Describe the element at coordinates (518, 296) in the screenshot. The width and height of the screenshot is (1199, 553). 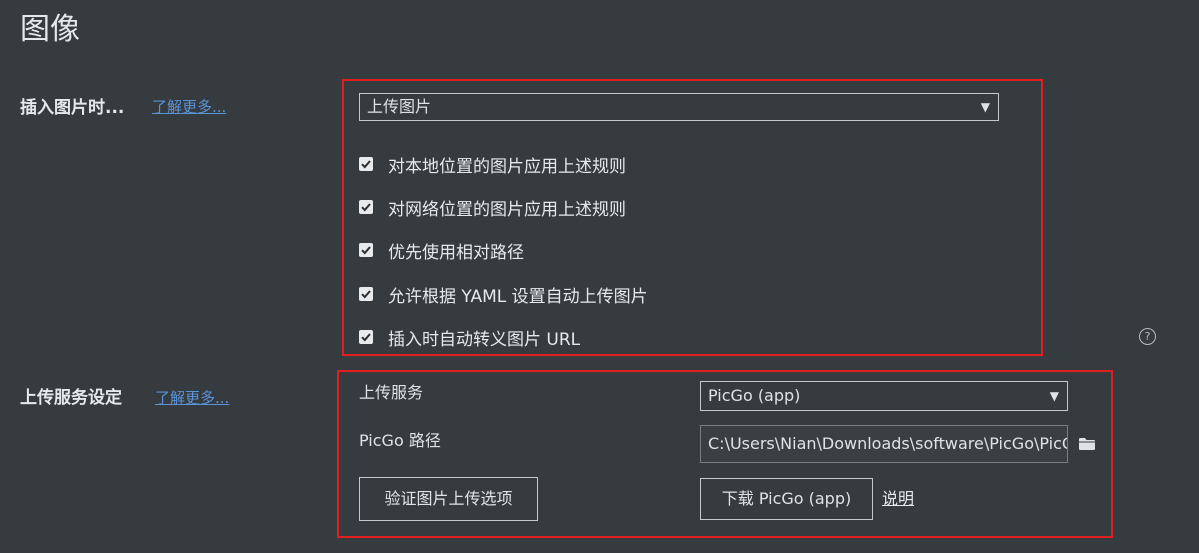
I see `option-label: 允许根据 YAML 设置自动上传图片` at that location.